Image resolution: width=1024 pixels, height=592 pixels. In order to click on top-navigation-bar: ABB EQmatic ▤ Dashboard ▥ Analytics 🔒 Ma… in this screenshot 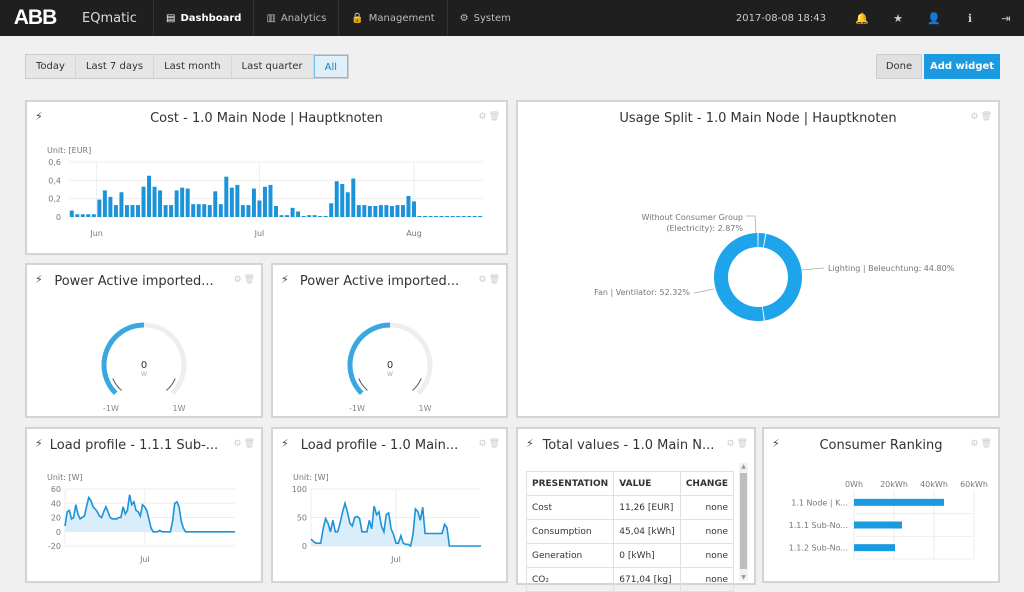, I will do `click(512, 18)`.